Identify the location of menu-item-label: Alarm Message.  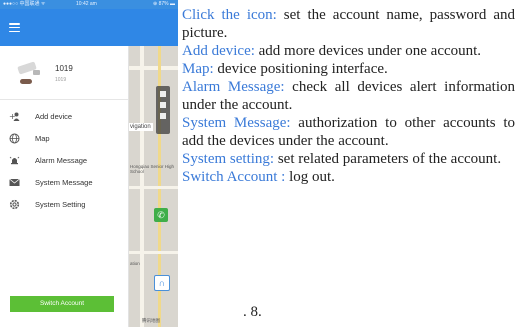
(61, 160).